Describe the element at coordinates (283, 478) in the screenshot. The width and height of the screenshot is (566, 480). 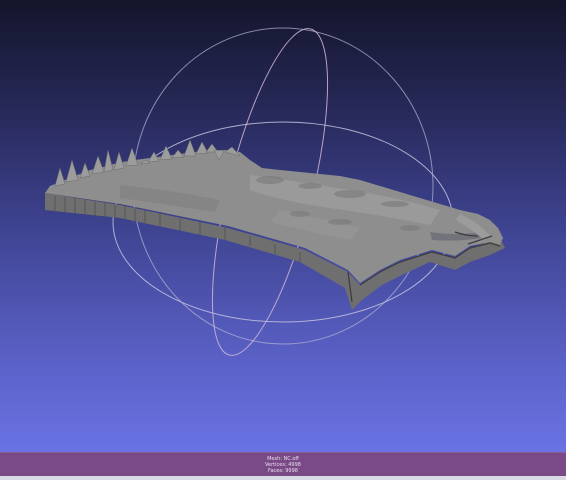
I see `bottom-strip` at that location.